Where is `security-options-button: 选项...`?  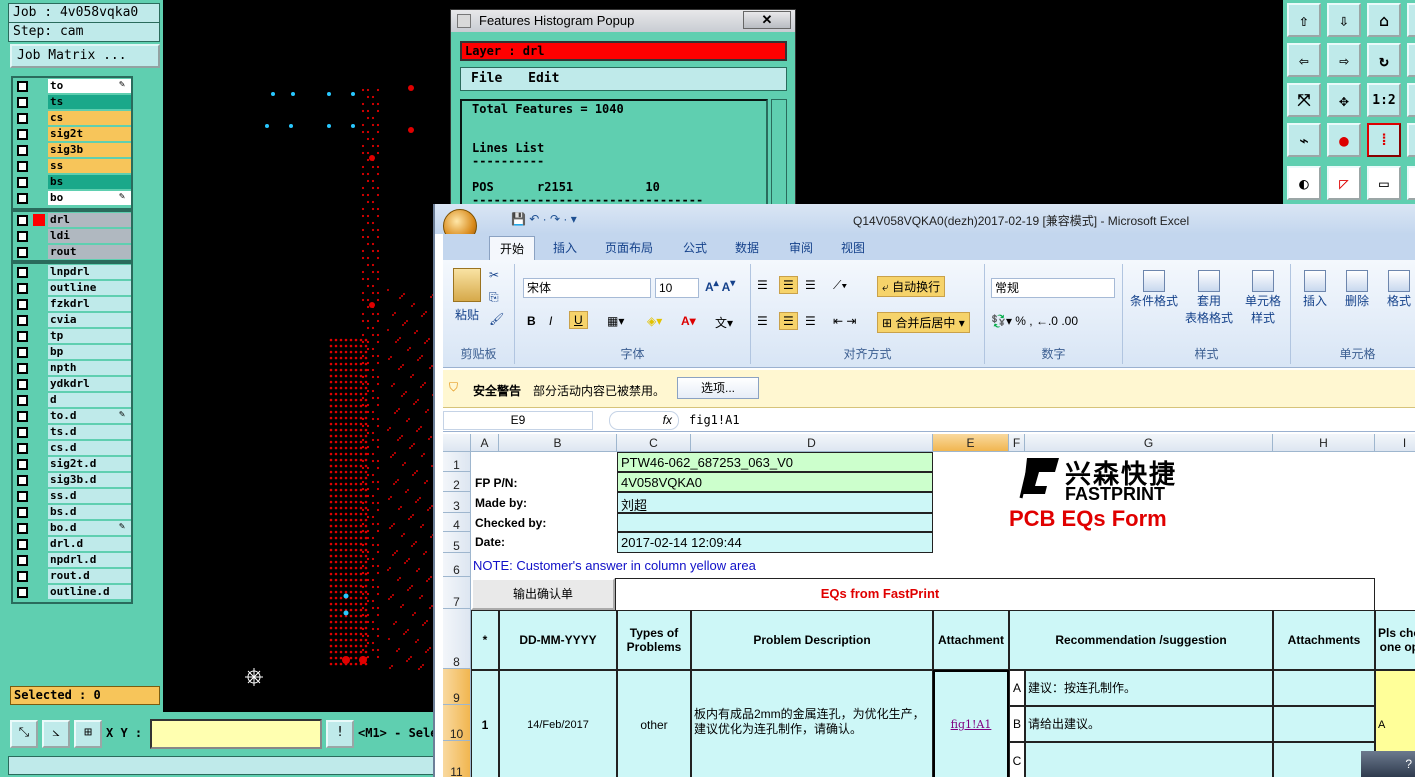 security-options-button: 选项... is located at coordinates (718, 388).